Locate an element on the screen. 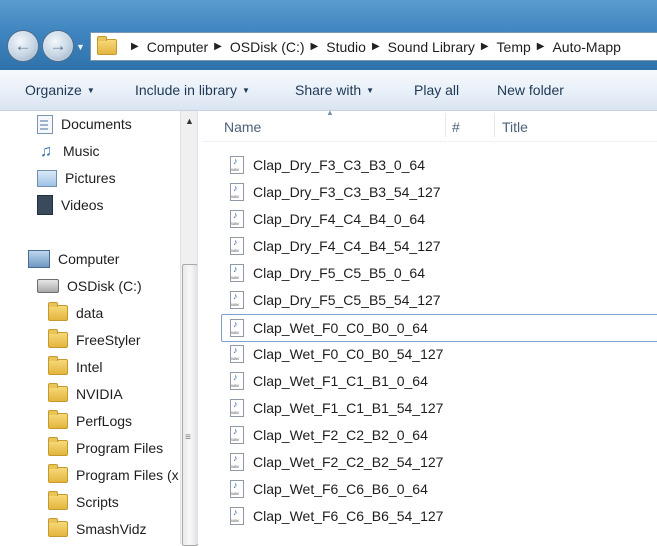 The width and height of the screenshot is (657, 546). nav-item-label: Intel is located at coordinates (89, 367).